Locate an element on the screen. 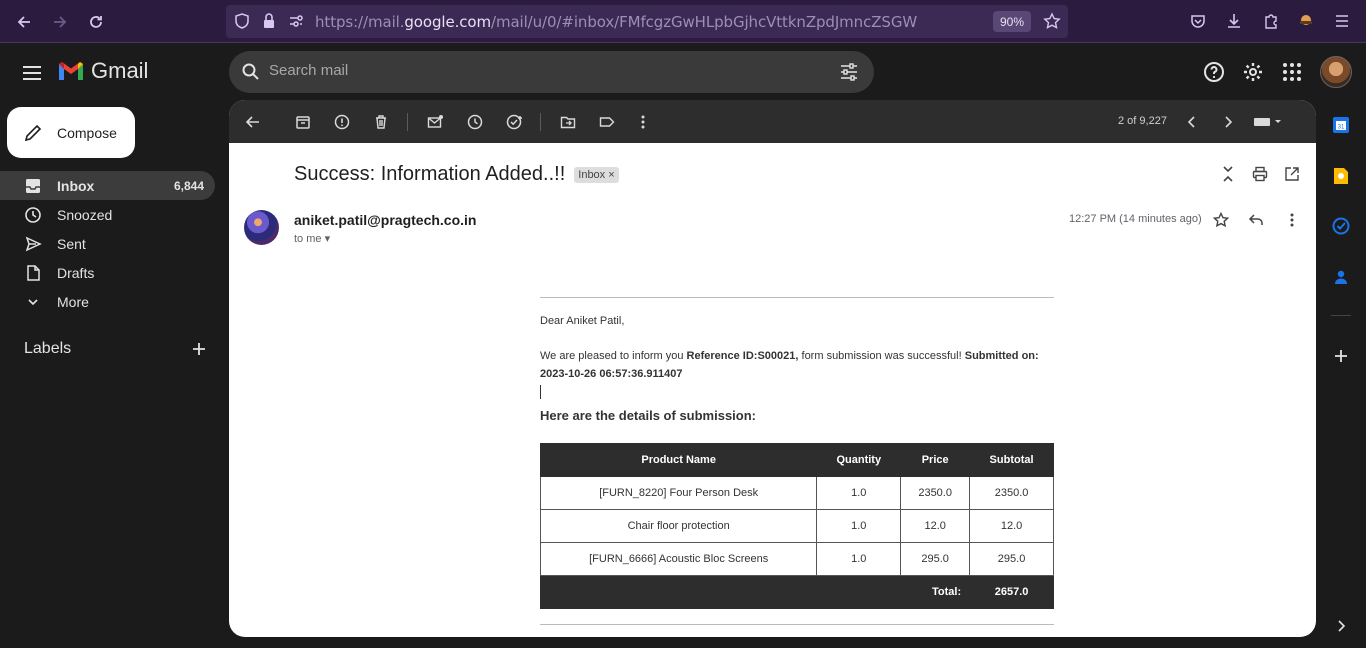  mark-unread-icon is located at coordinates (435, 122).